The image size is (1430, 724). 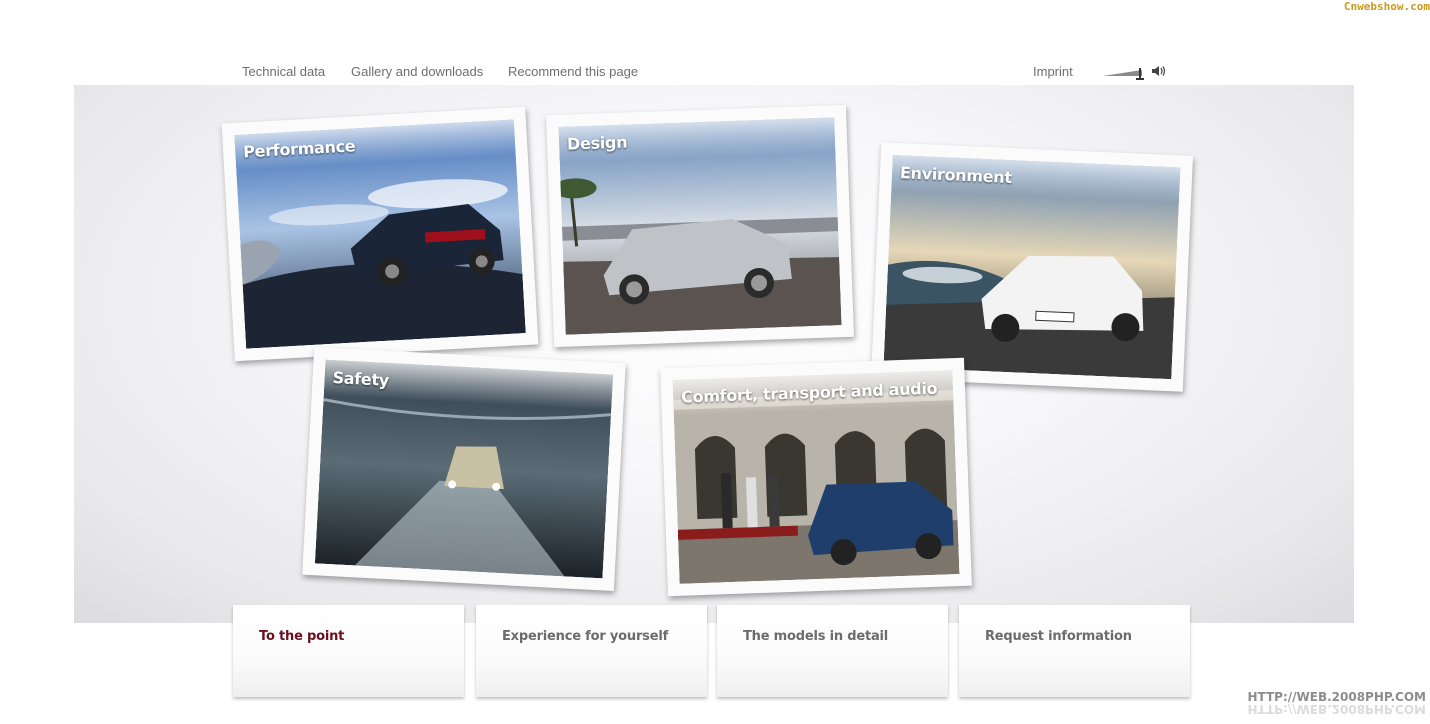 I want to click on safety-photo: Safety, so click(x=464, y=469).